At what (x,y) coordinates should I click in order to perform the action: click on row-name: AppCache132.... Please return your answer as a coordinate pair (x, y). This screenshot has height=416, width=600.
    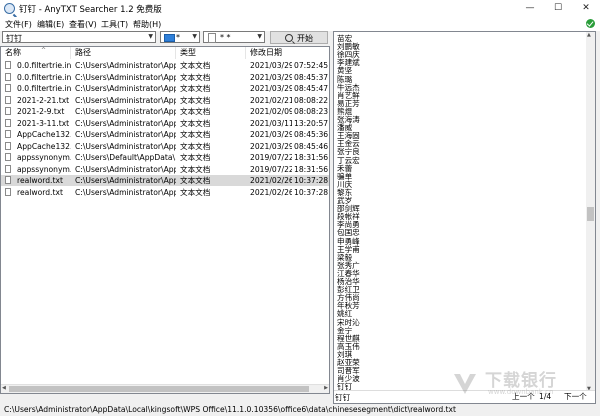
    Looking at the image, I should click on (44, 134).